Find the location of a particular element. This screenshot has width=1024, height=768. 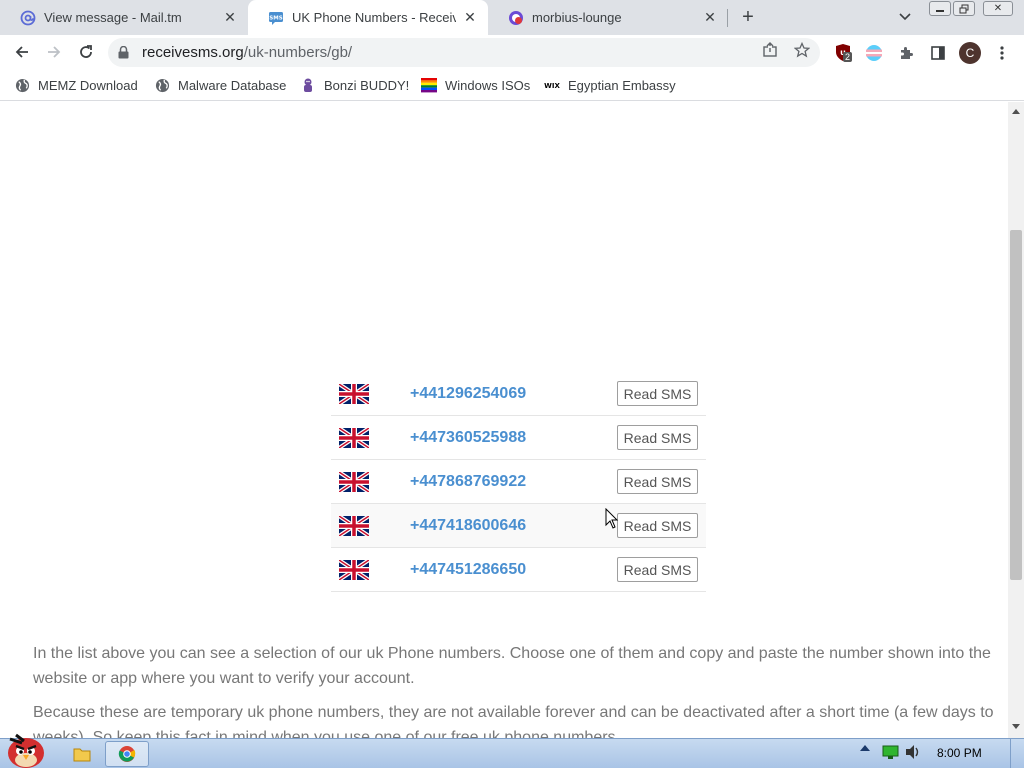

bookmark-malware-database: Malware Database is located at coordinates (220, 85).